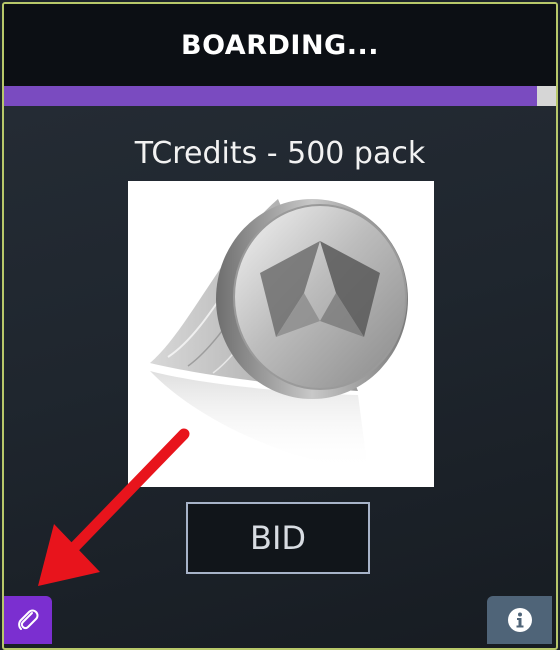  I want to click on info-icon, so click(519, 620).